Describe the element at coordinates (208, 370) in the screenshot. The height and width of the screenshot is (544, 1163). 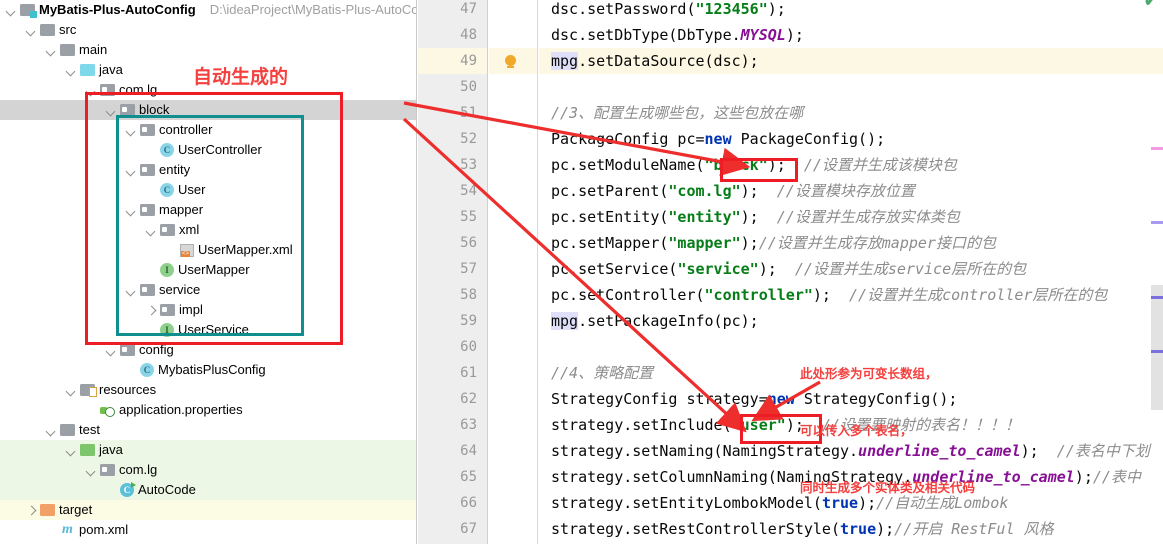
I see `tree-row-mybatisplusconfig: C MybatisPlusConfig` at that location.